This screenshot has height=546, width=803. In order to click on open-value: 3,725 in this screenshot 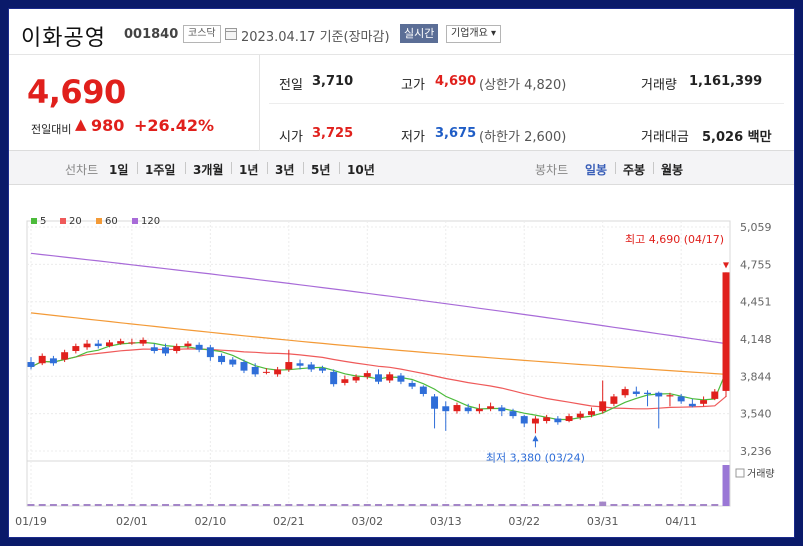, I will do `click(333, 133)`.